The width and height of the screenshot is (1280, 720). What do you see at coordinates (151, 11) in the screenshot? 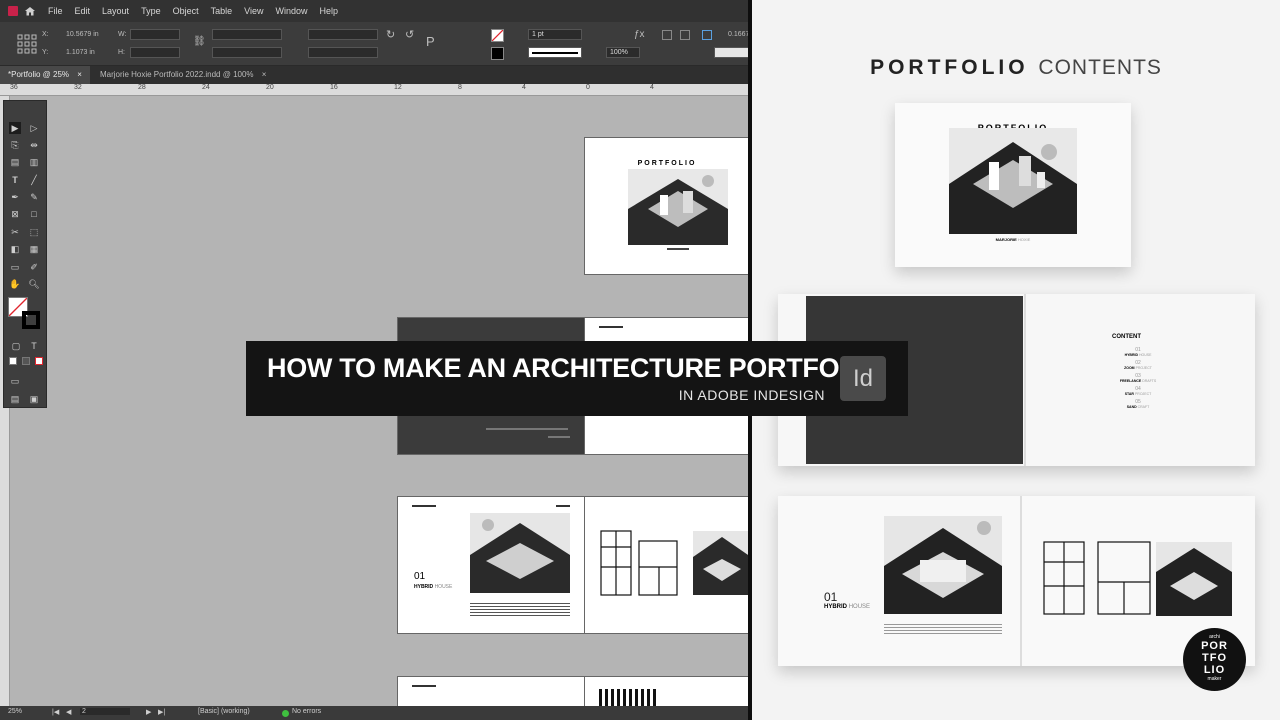
I see `menu-type: Type` at bounding box center [151, 11].